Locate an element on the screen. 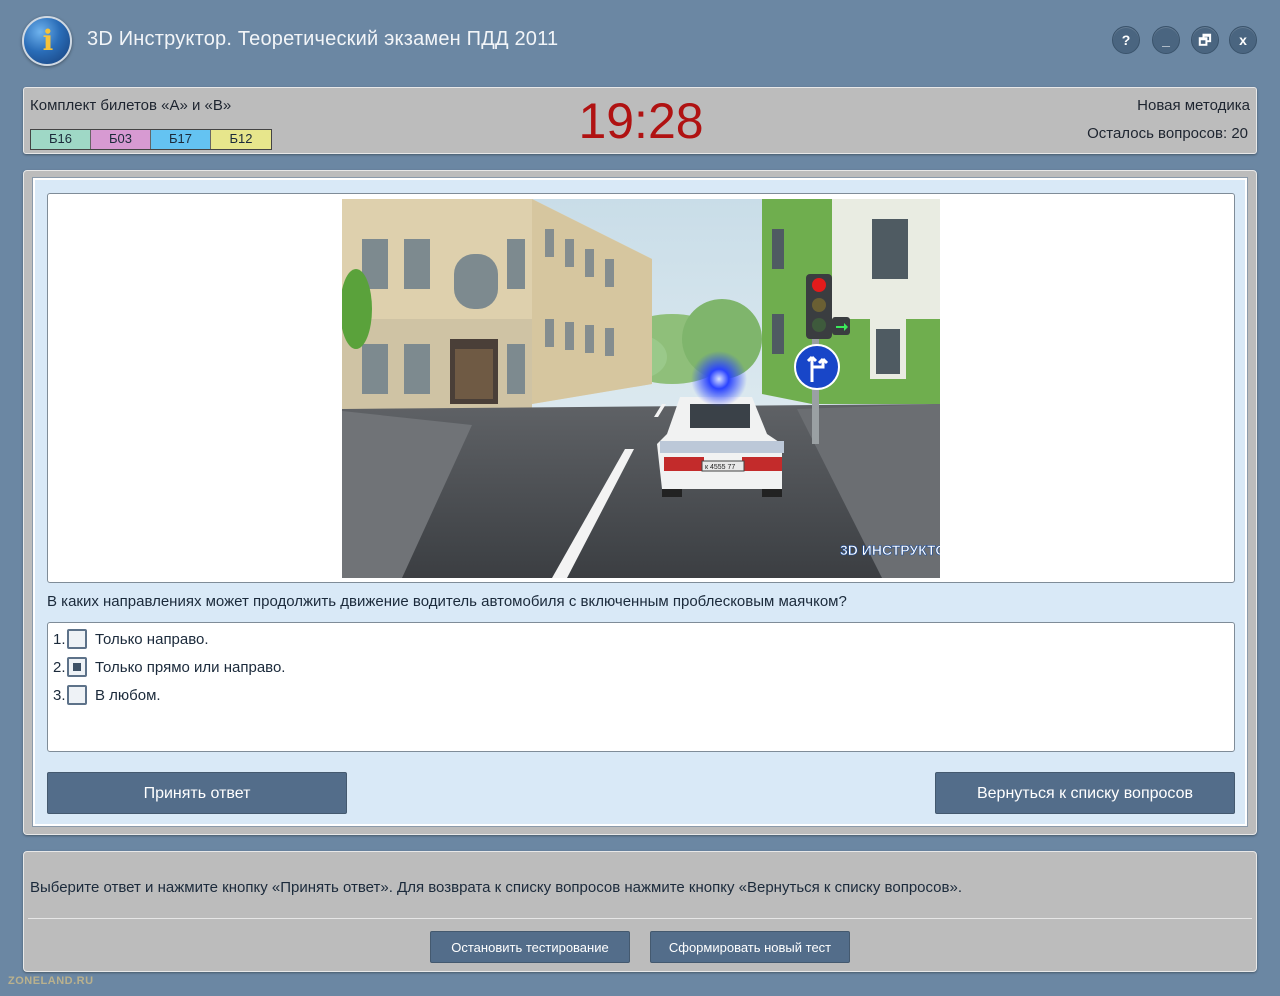  restore-button: 🗗 is located at coordinates (1205, 40).